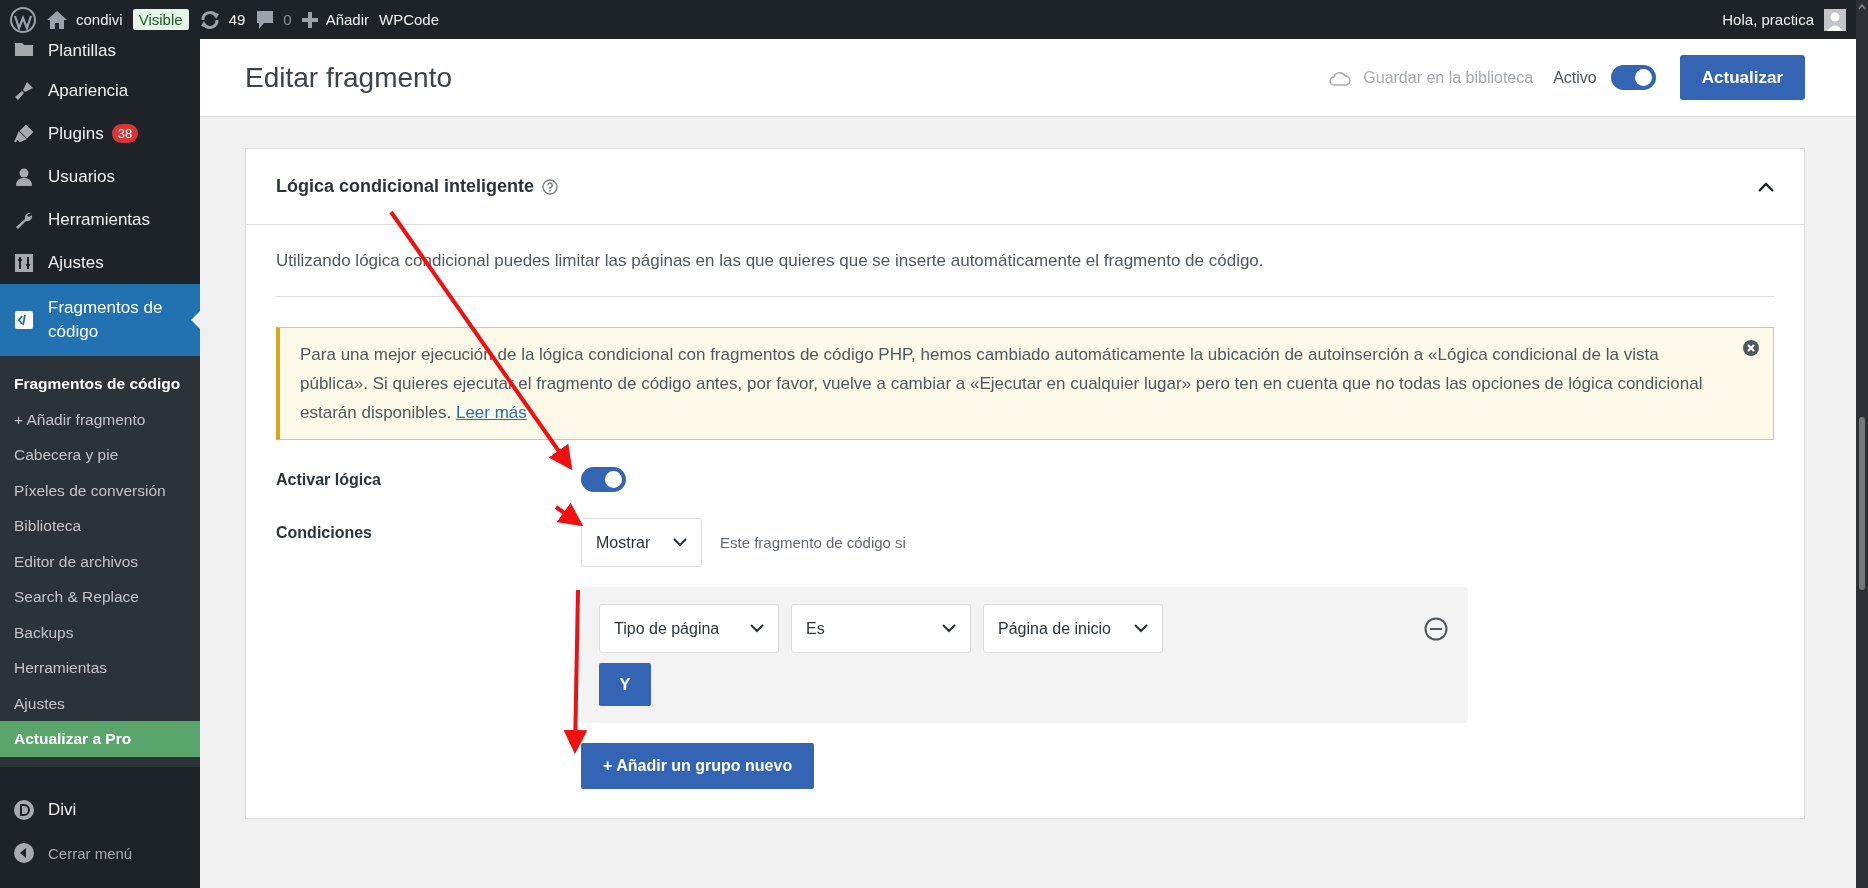  I want to click on menu-pointer-icon, so click(195, 320).